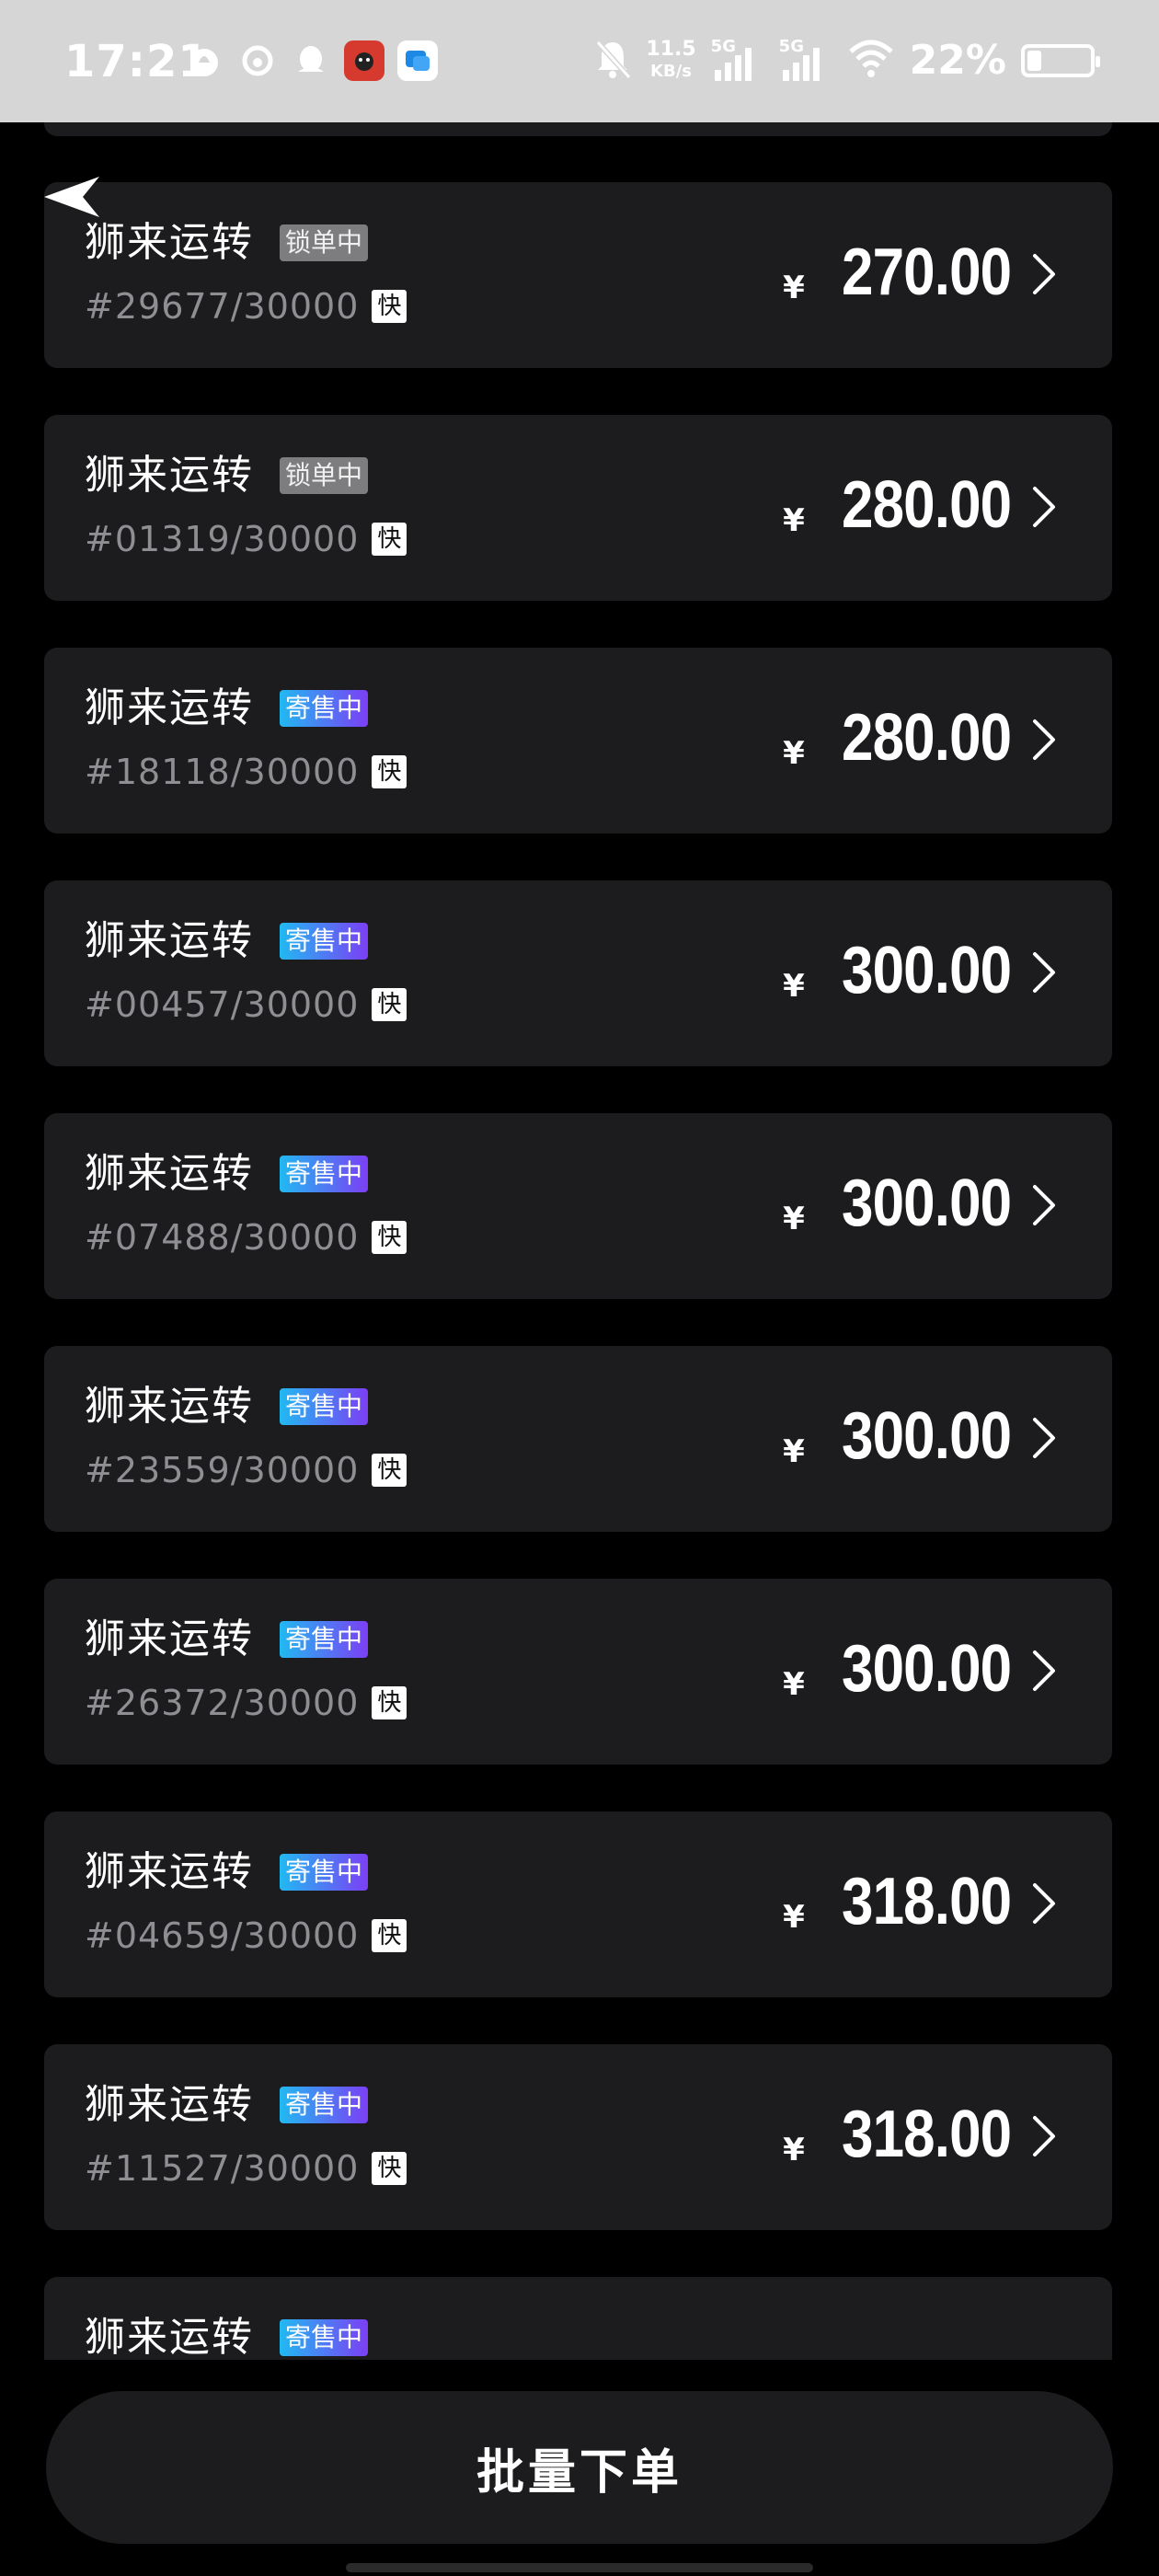 The height and width of the screenshot is (2576, 1159). What do you see at coordinates (579, 2567) in the screenshot?
I see `home-indicator` at bounding box center [579, 2567].